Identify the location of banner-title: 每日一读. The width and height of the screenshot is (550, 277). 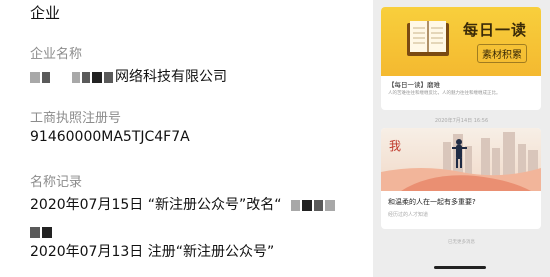
(495, 30).